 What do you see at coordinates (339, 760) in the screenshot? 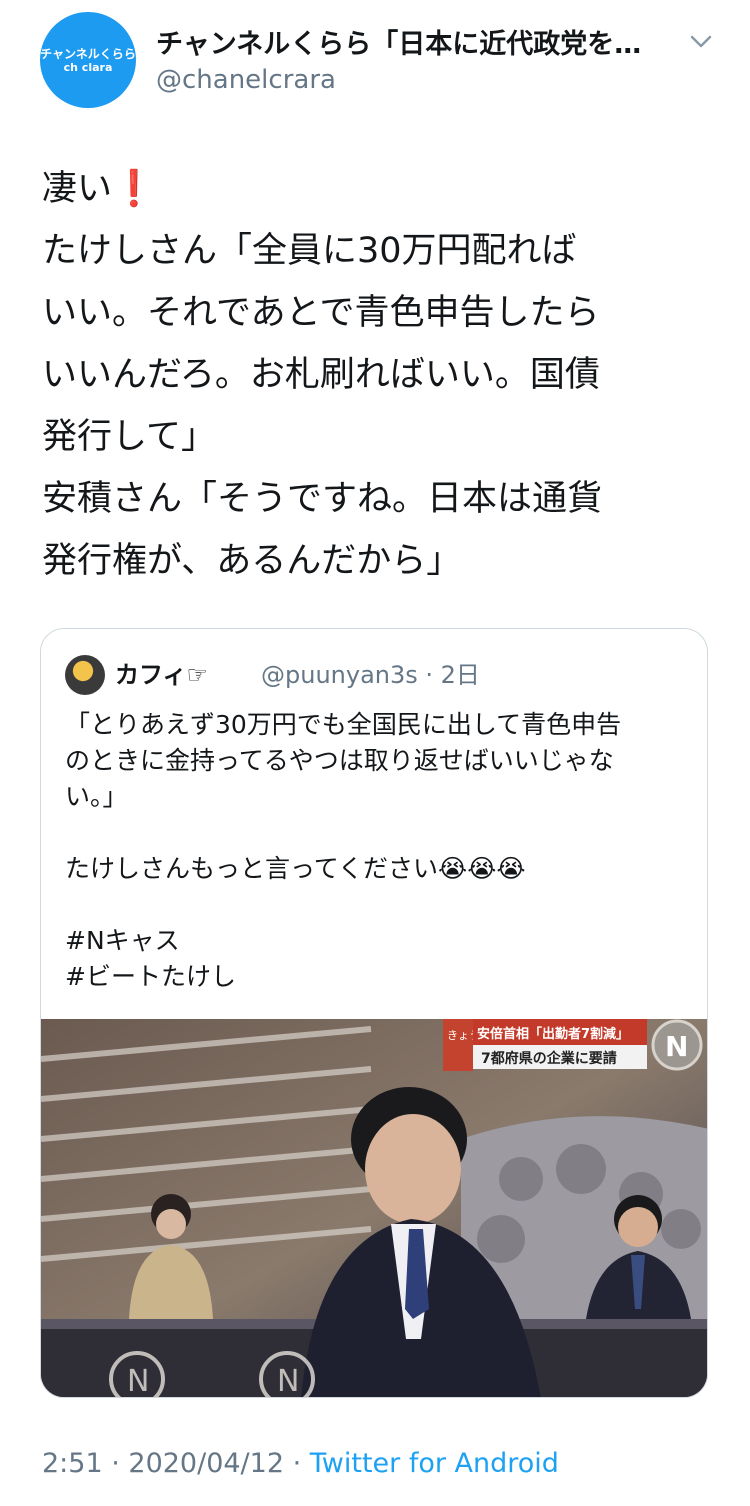
I see `quoted-line: のときに金持ってるやつは取り返せばいいじゃな` at bounding box center [339, 760].